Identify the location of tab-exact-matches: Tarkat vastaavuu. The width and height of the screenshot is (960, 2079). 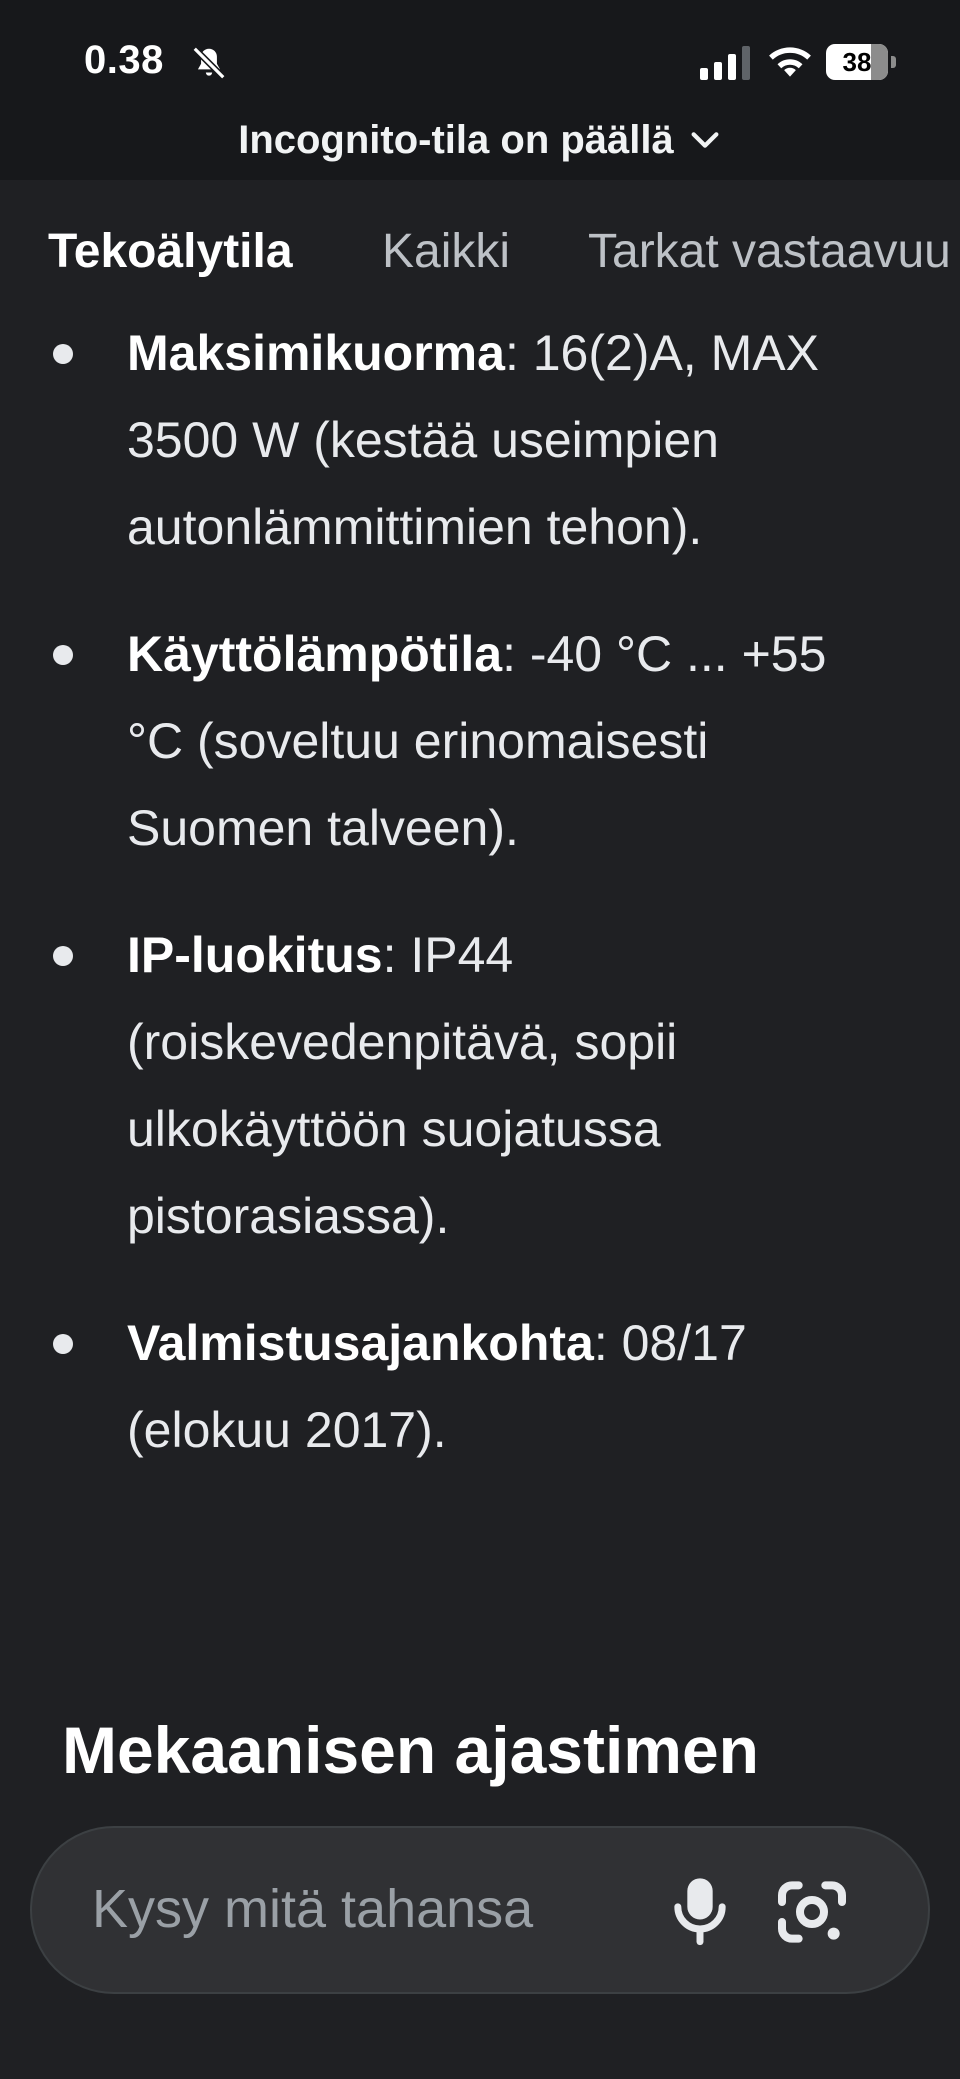
(769, 251).